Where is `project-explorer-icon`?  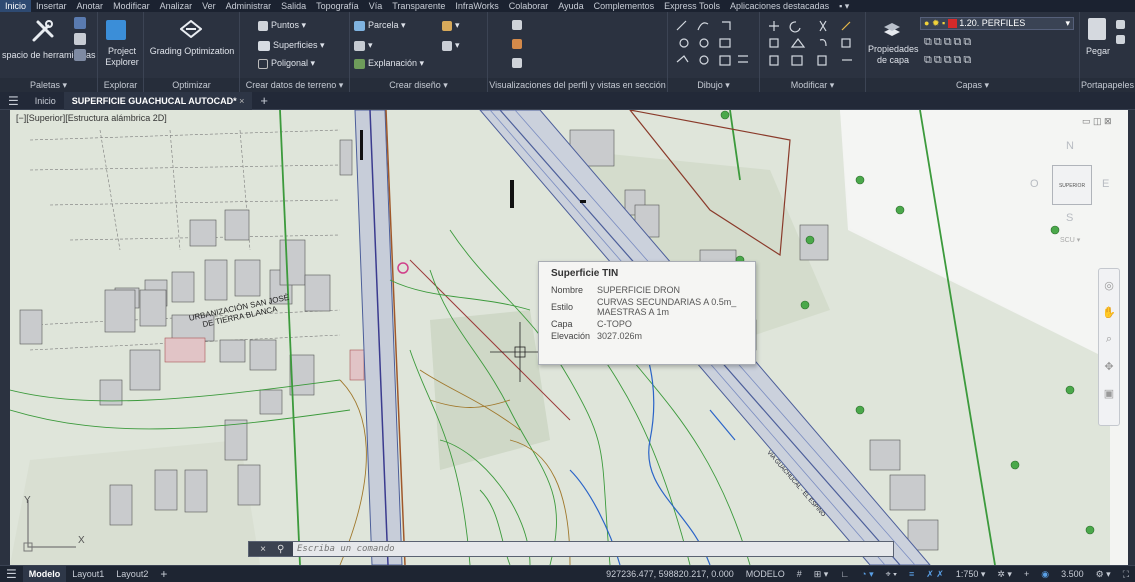
project-explorer-icon is located at coordinates (116, 30).